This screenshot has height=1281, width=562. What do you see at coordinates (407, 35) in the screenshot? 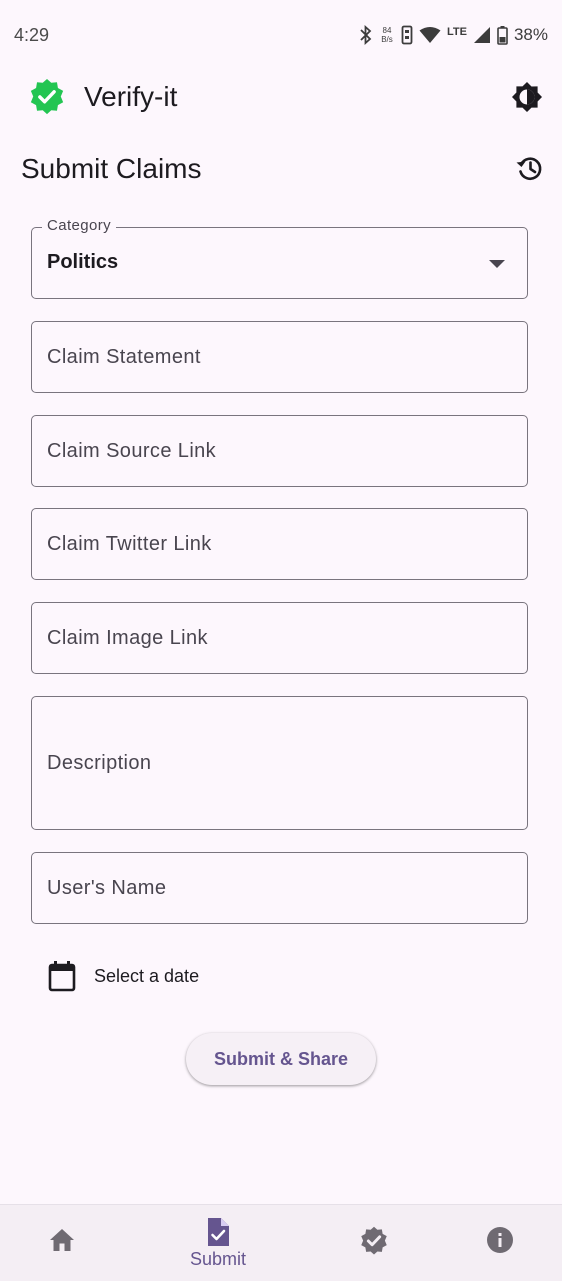
I see `vibrate-icon` at bounding box center [407, 35].